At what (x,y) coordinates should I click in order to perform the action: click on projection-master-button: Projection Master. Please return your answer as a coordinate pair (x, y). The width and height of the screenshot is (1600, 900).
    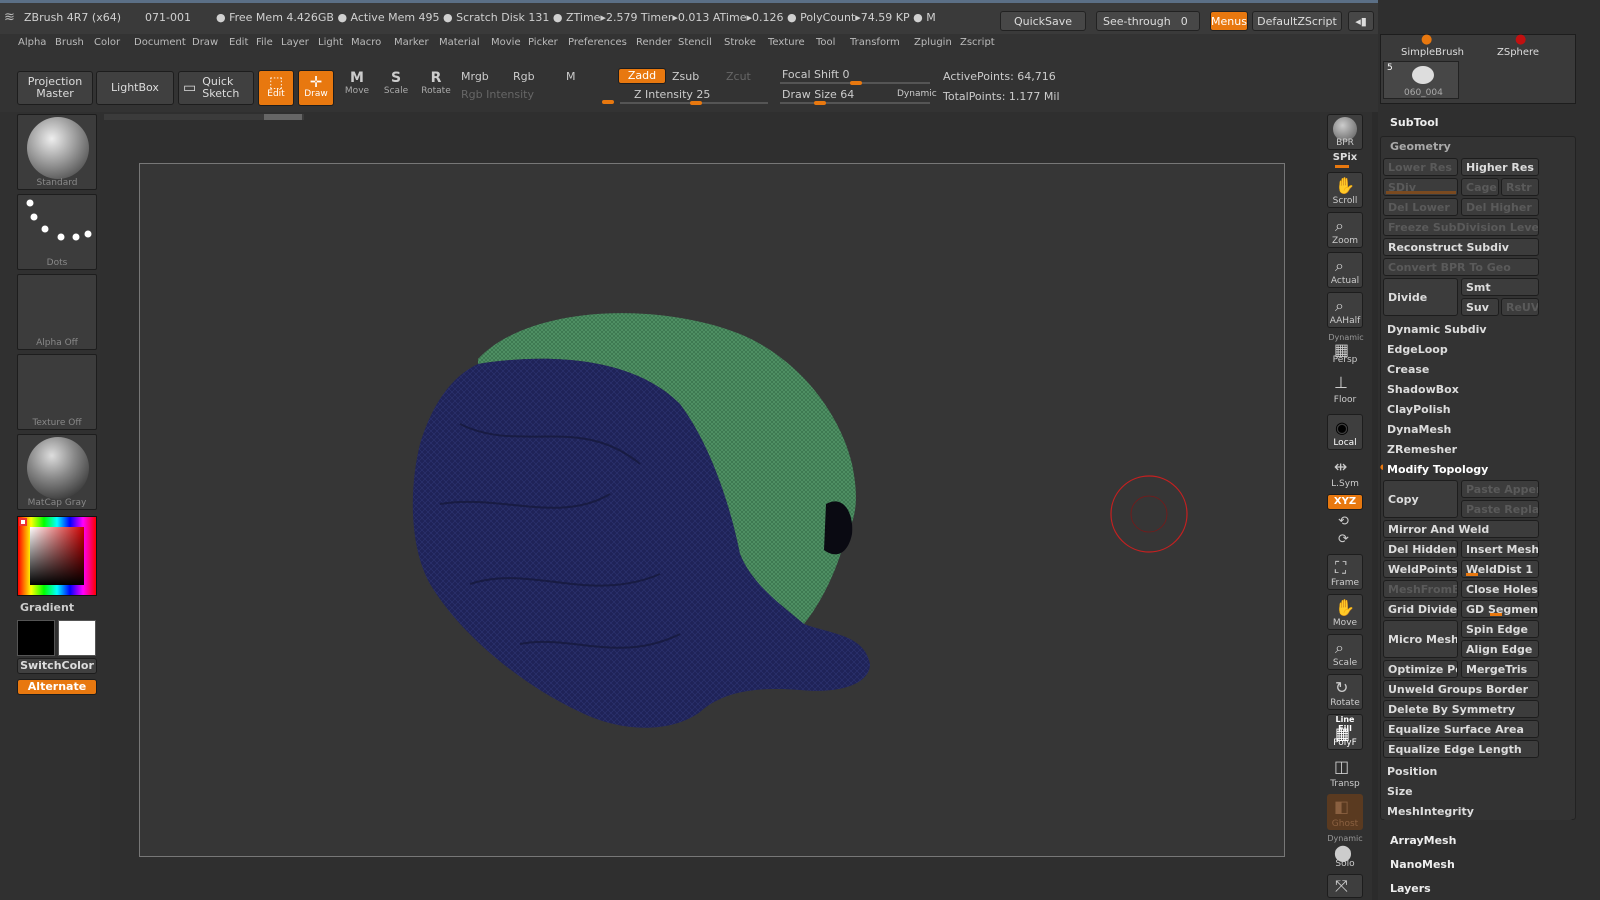
    Looking at the image, I should click on (55, 88).